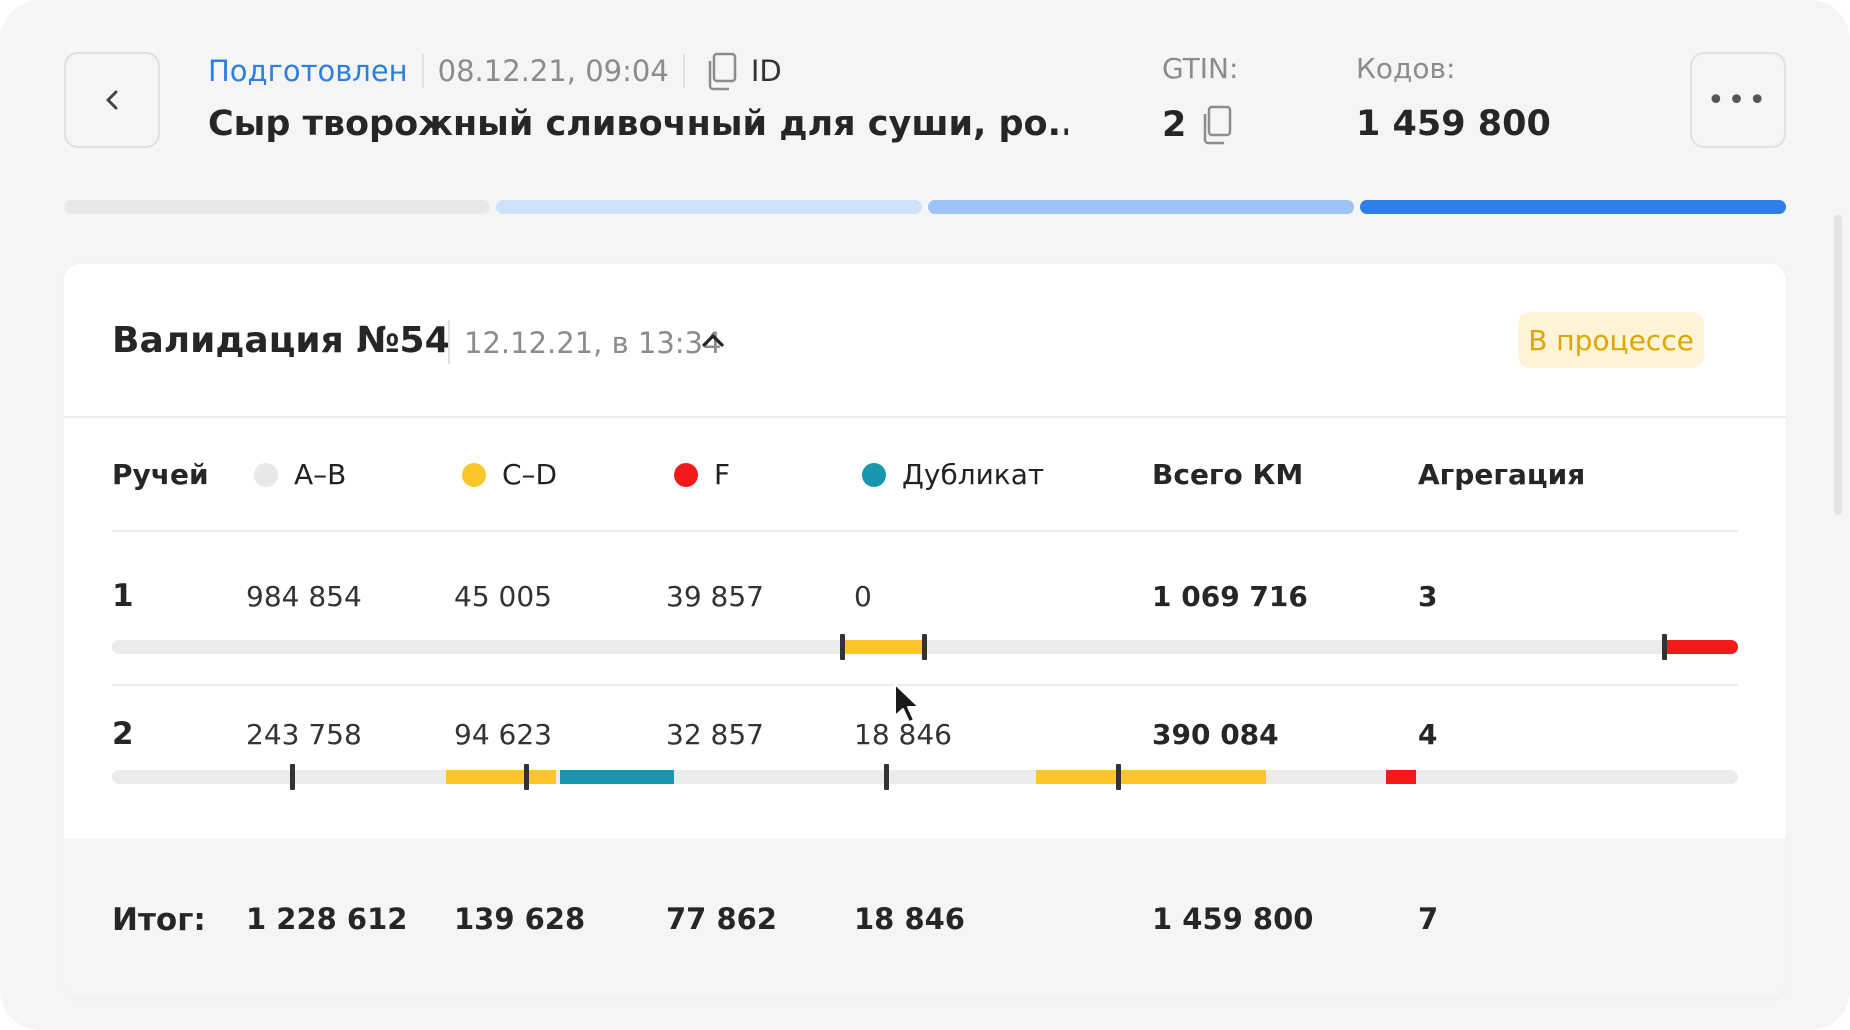 The height and width of the screenshot is (1030, 1850). Describe the element at coordinates (686, 474) in the screenshot. I see `legend-dot-f` at that location.